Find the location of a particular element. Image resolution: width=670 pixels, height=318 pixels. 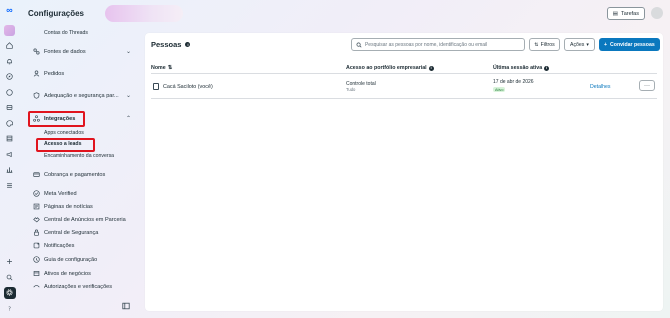

sidebar-item-label: Central de Anúncios em Parceria is located at coordinates (85, 219).